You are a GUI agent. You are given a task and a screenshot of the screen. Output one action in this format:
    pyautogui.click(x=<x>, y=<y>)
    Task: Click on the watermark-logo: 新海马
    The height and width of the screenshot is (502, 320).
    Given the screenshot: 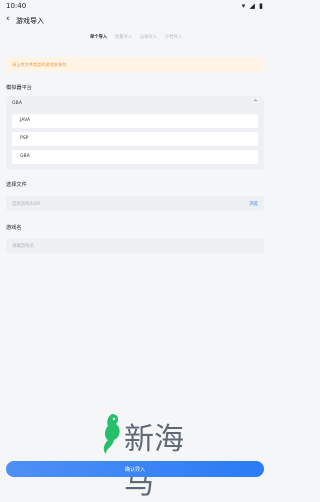 What is the action you would take?
    pyautogui.click(x=153, y=456)
    